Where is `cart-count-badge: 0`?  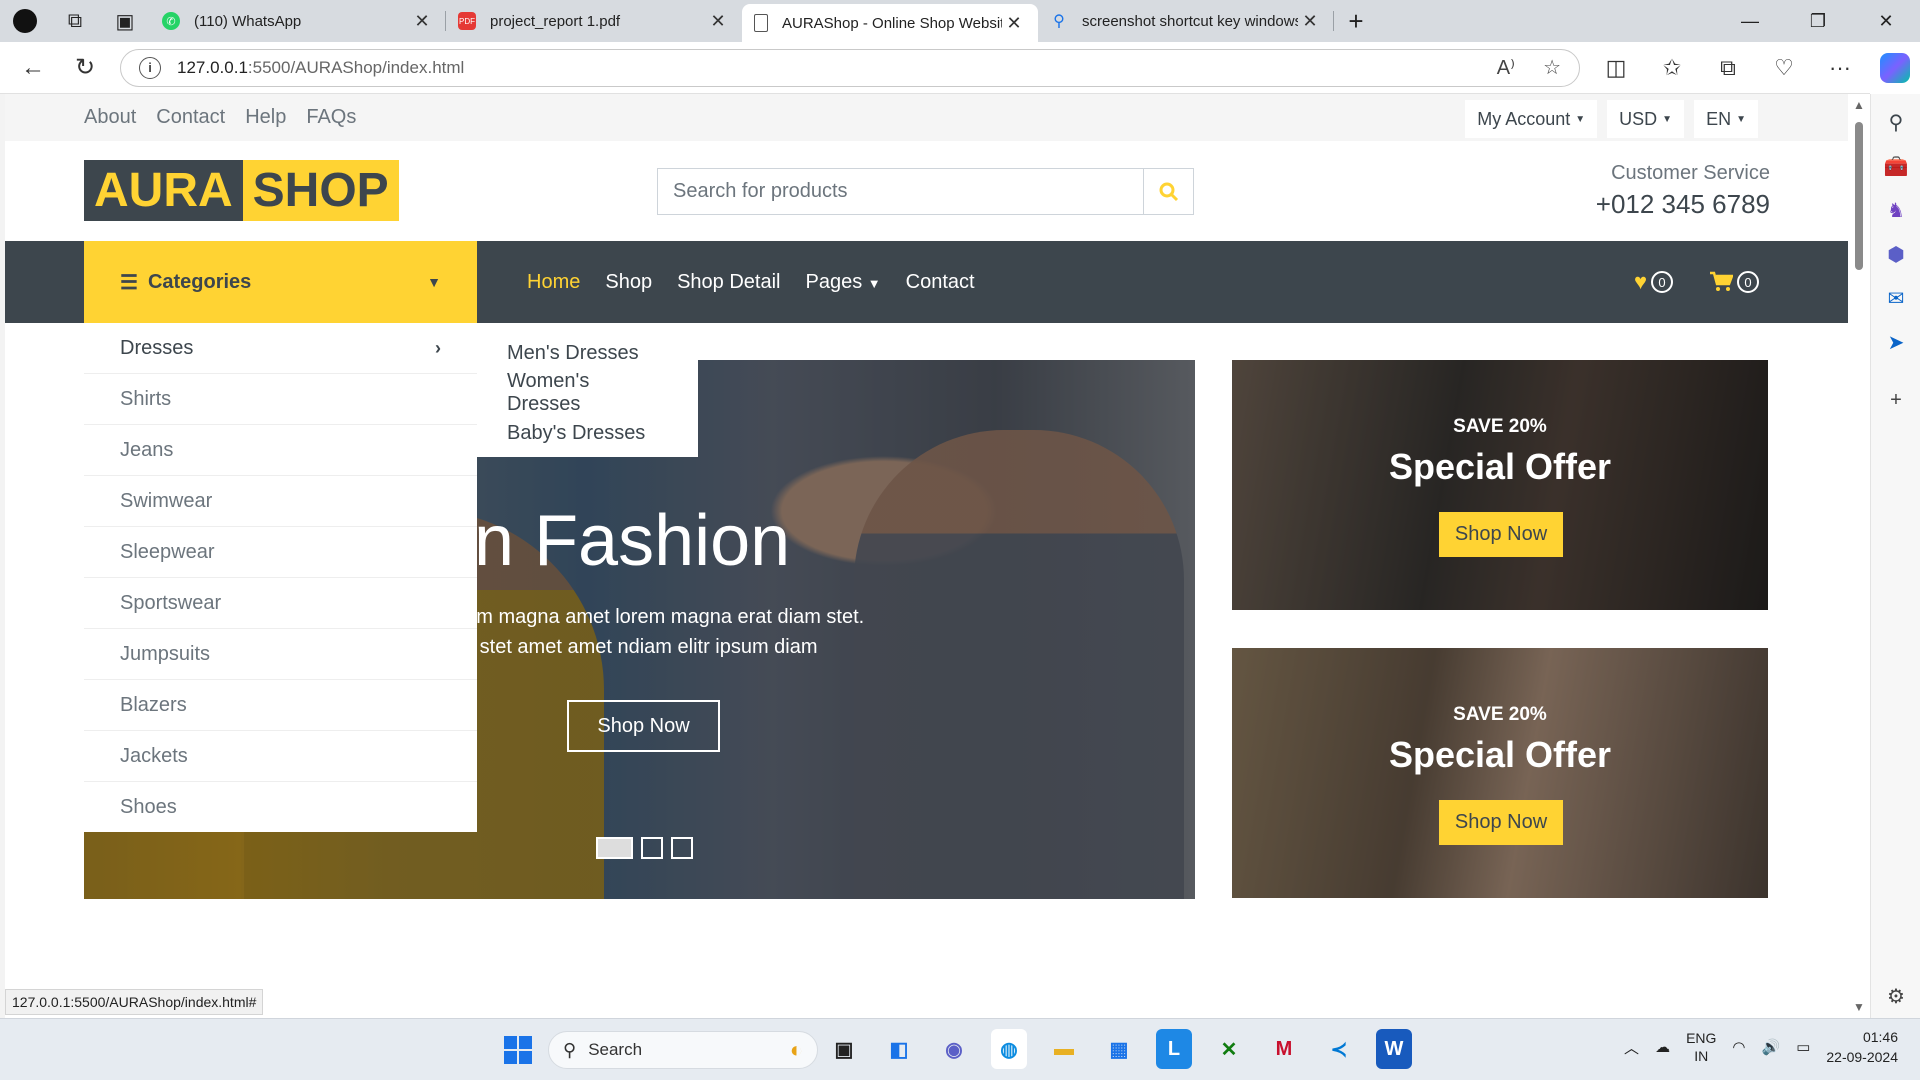 cart-count-badge: 0 is located at coordinates (1748, 282).